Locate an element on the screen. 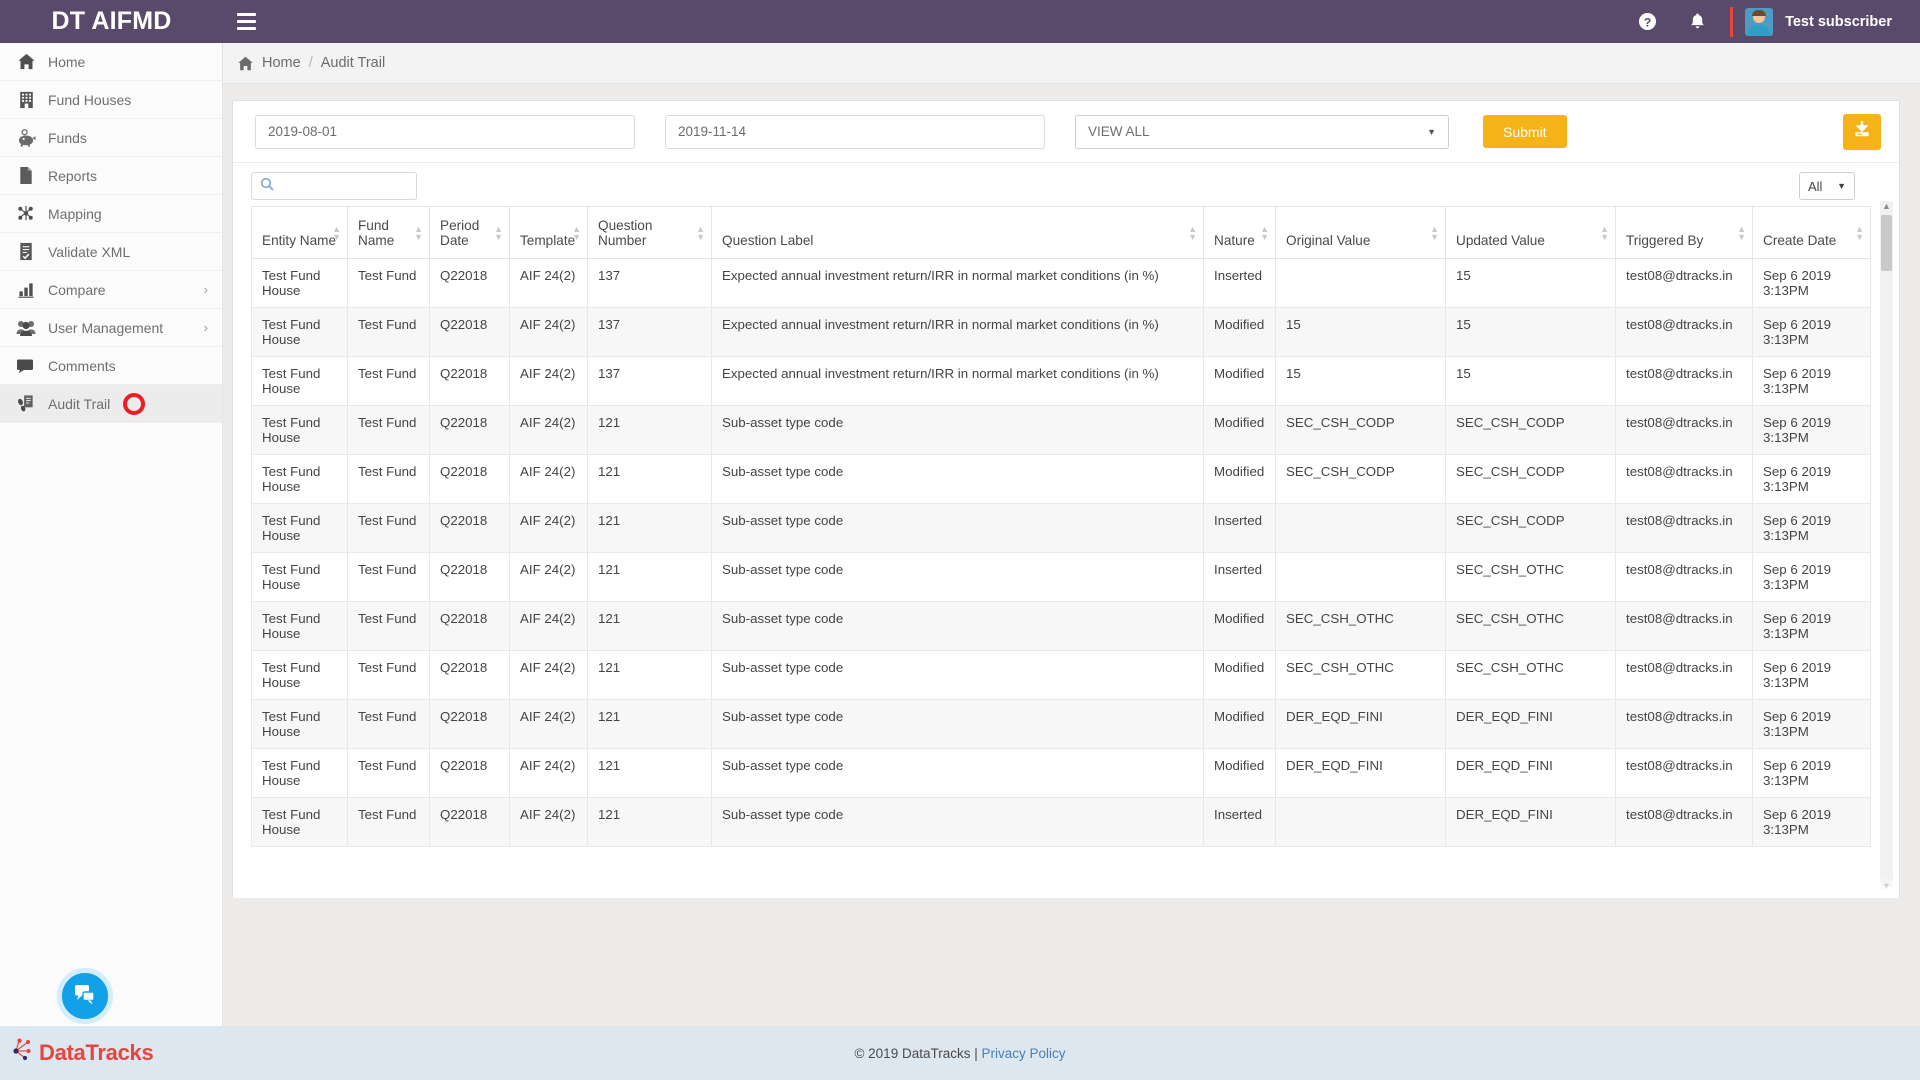 This screenshot has width=1920, height=1080. column-header-template: Template ▲ ▼ is located at coordinates (548, 232).